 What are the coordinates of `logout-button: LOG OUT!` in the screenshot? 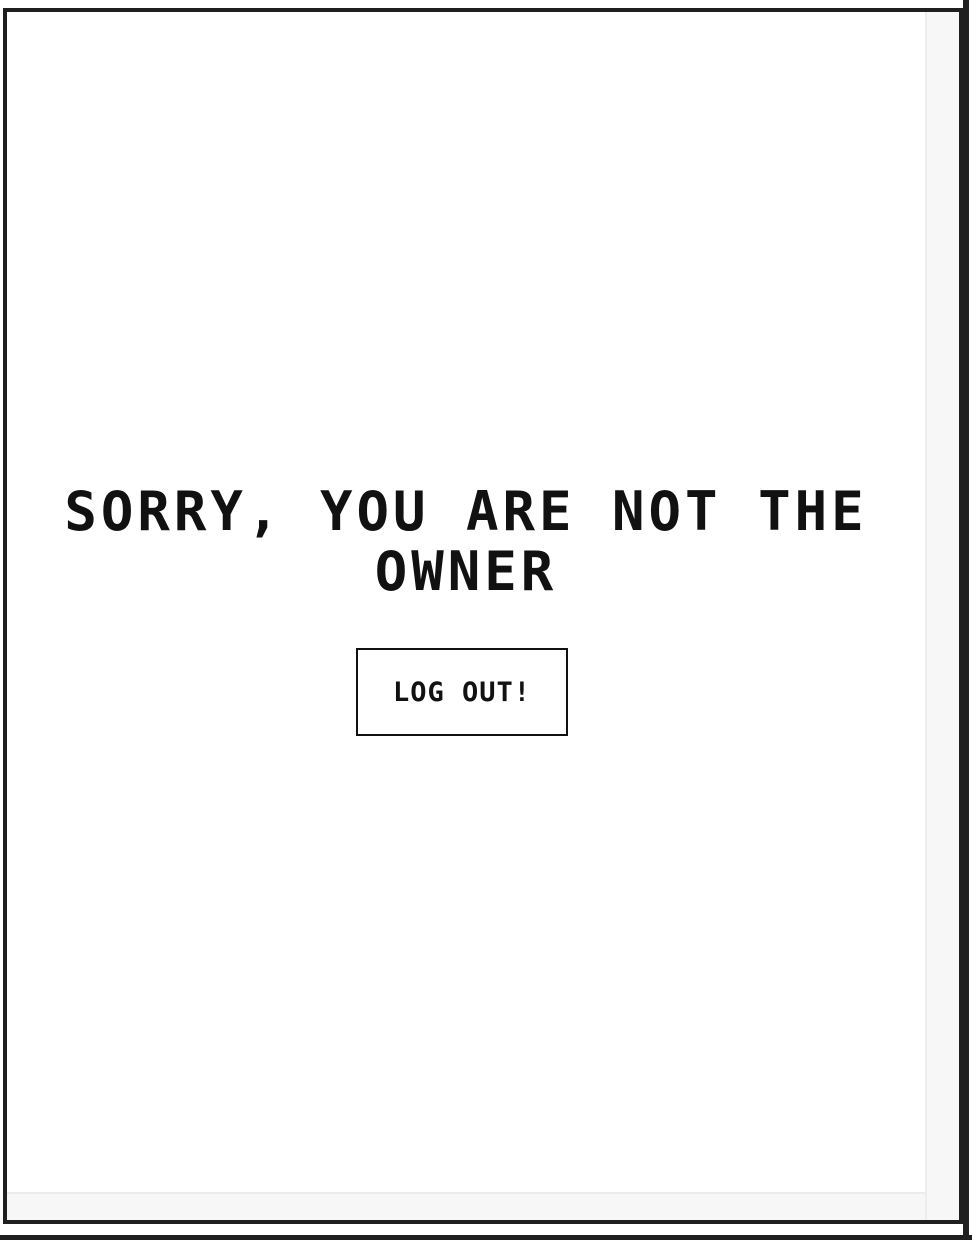 It's located at (462, 692).